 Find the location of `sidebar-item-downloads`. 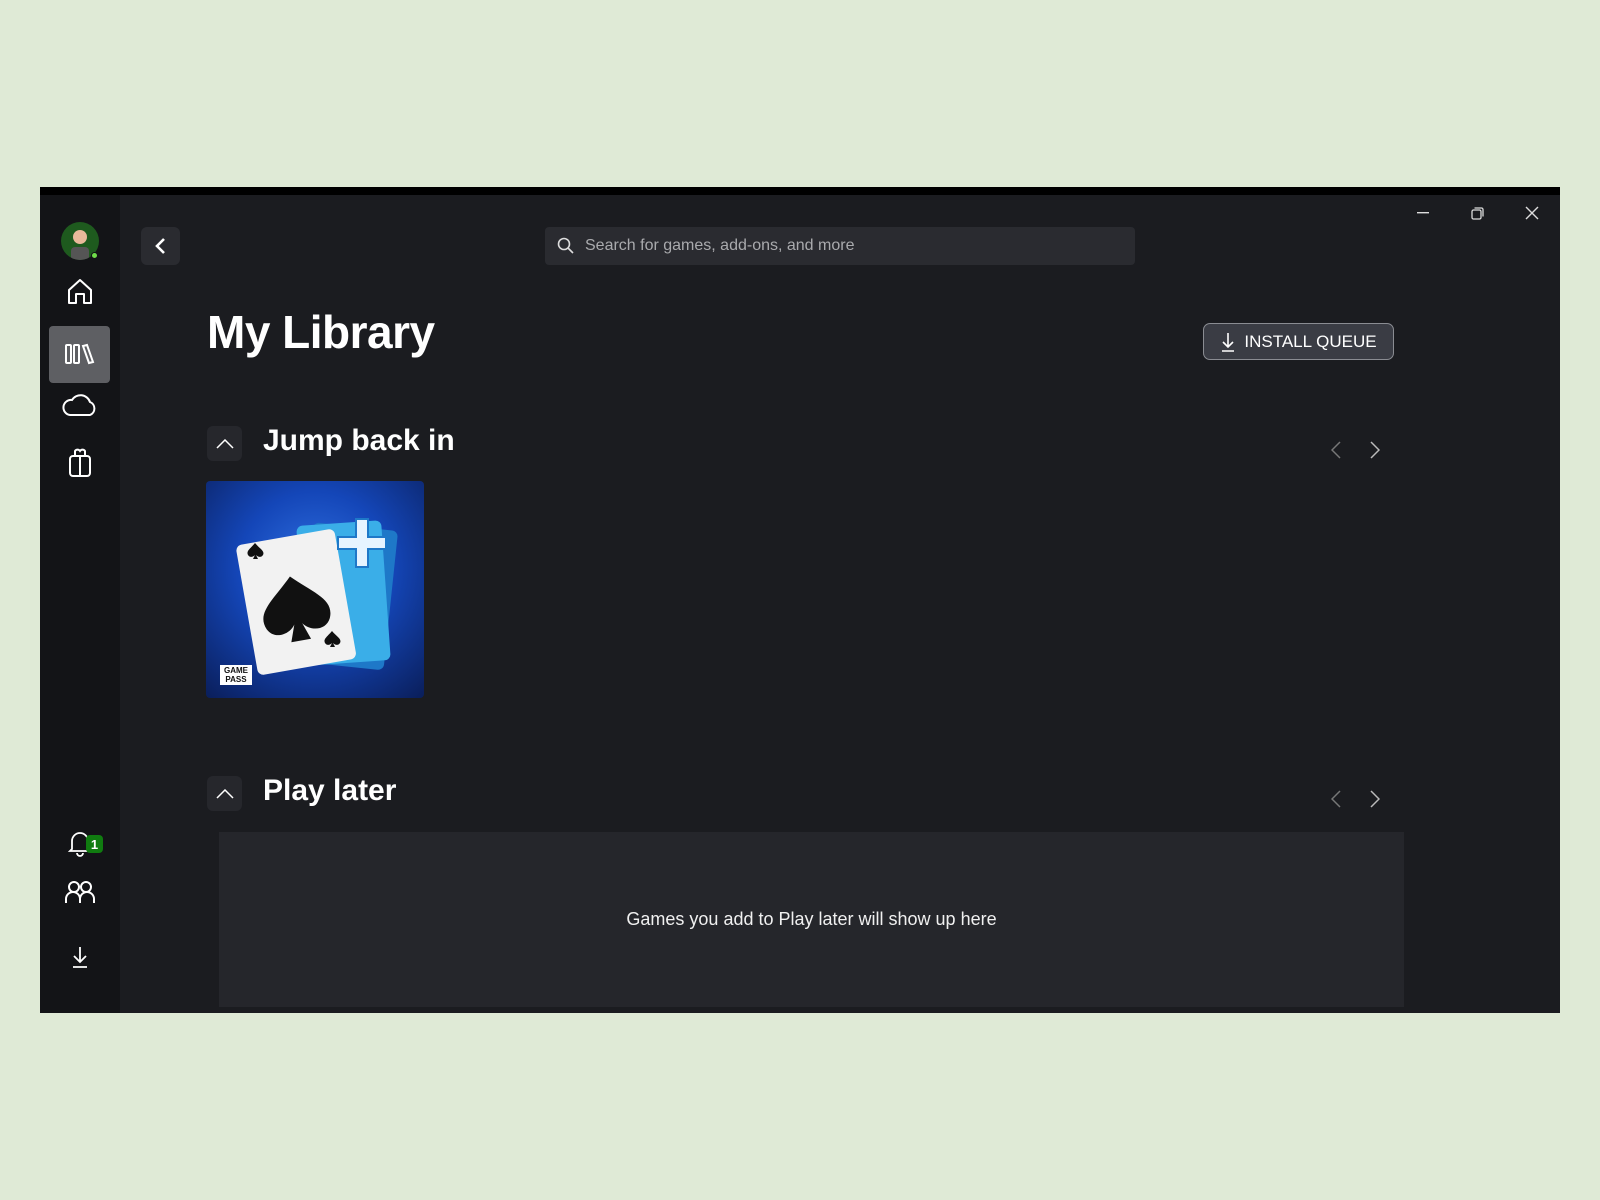

sidebar-item-downloads is located at coordinates (80, 957).